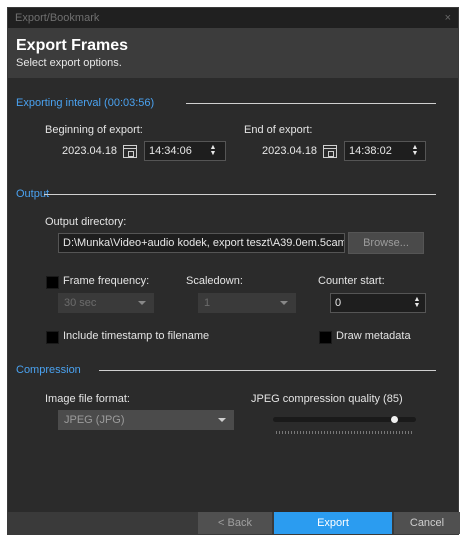  What do you see at coordinates (213, 150) in the screenshot?
I see `begin-time-spinner-icon: ▲ ▼` at bounding box center [213, 150].